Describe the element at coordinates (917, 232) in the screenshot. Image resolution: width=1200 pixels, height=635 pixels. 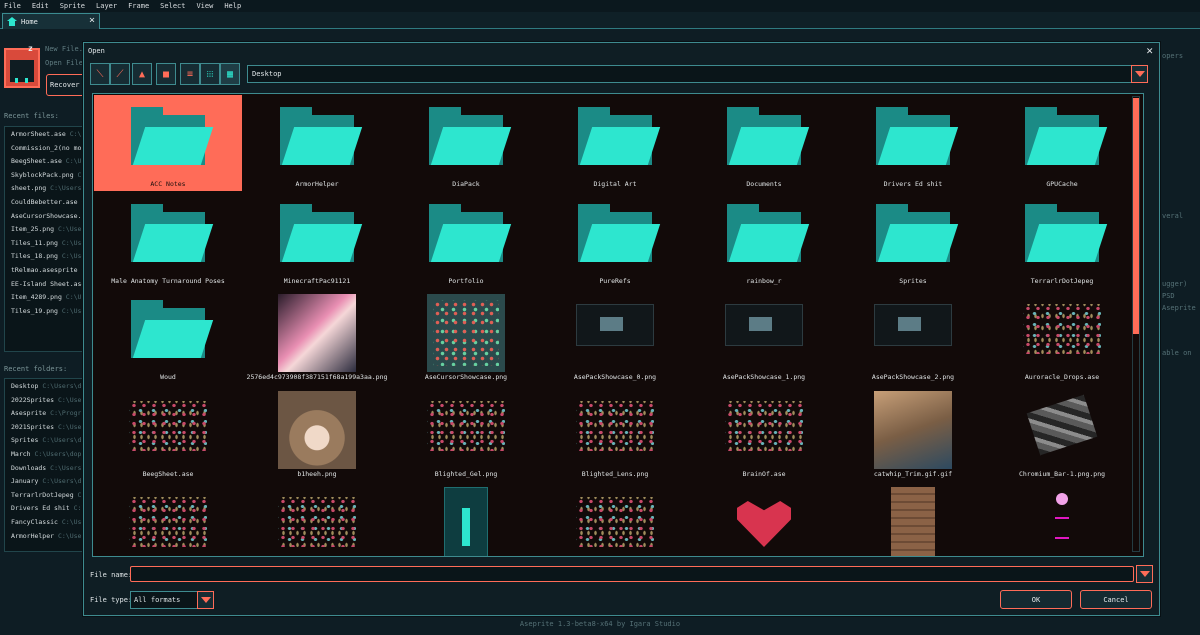
I see `folder-icon` at that location.